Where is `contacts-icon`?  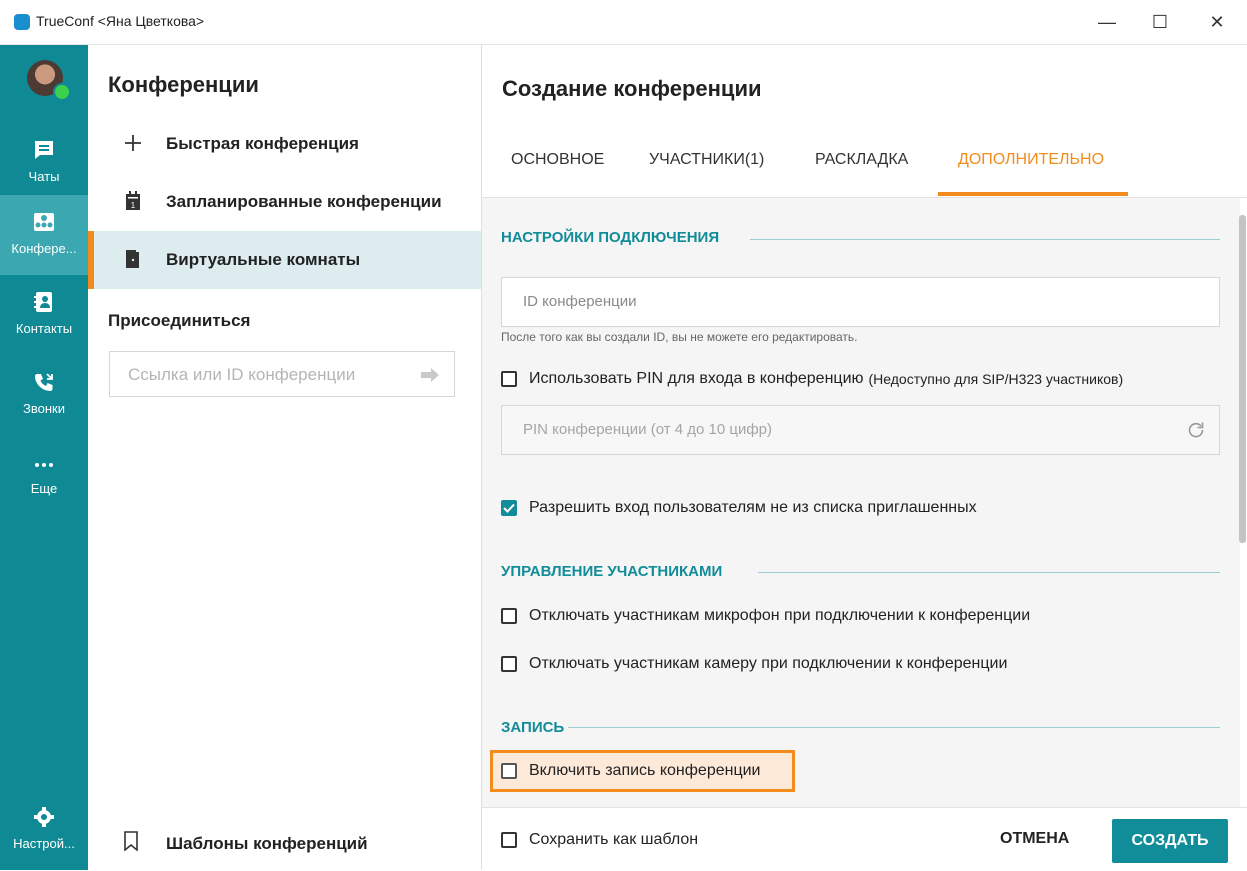
contacts-icon is located at coordinates (43, 302).